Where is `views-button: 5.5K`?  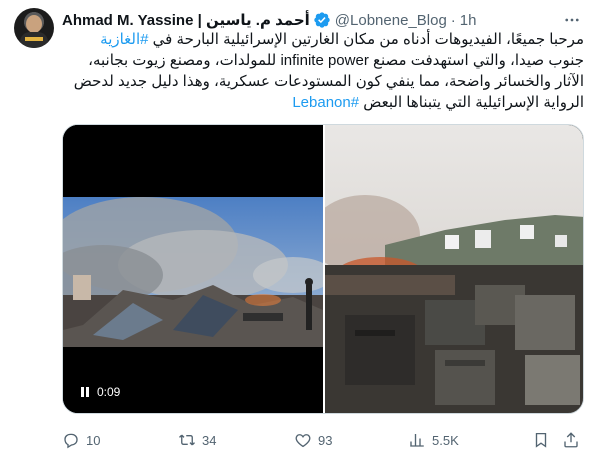 views-button: 5.5K is located at coordinates (433, 440).